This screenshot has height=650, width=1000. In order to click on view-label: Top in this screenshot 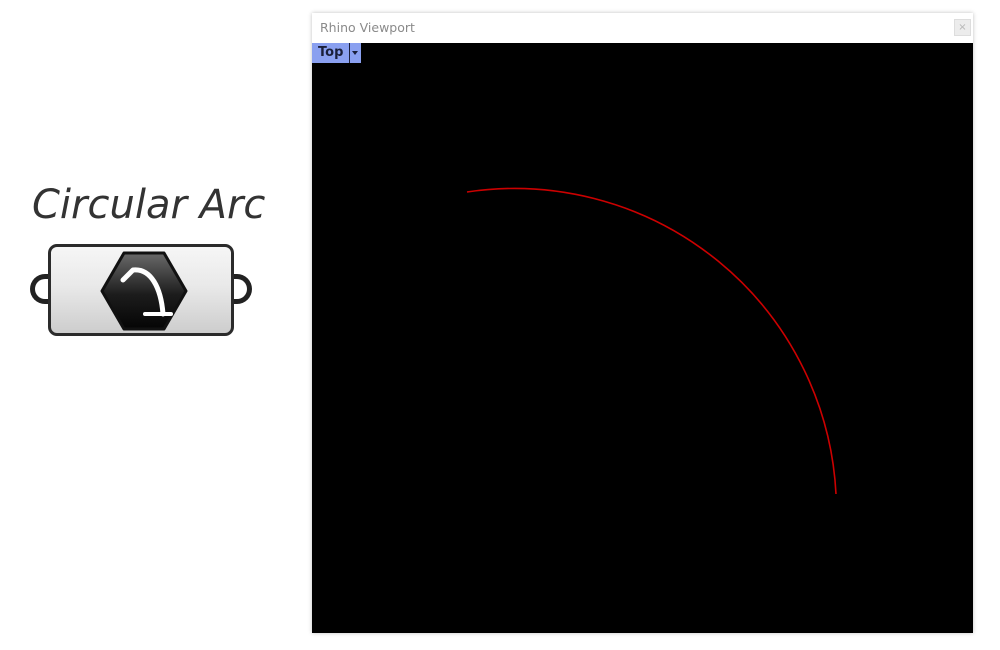, I will do `click(330, 53)`.